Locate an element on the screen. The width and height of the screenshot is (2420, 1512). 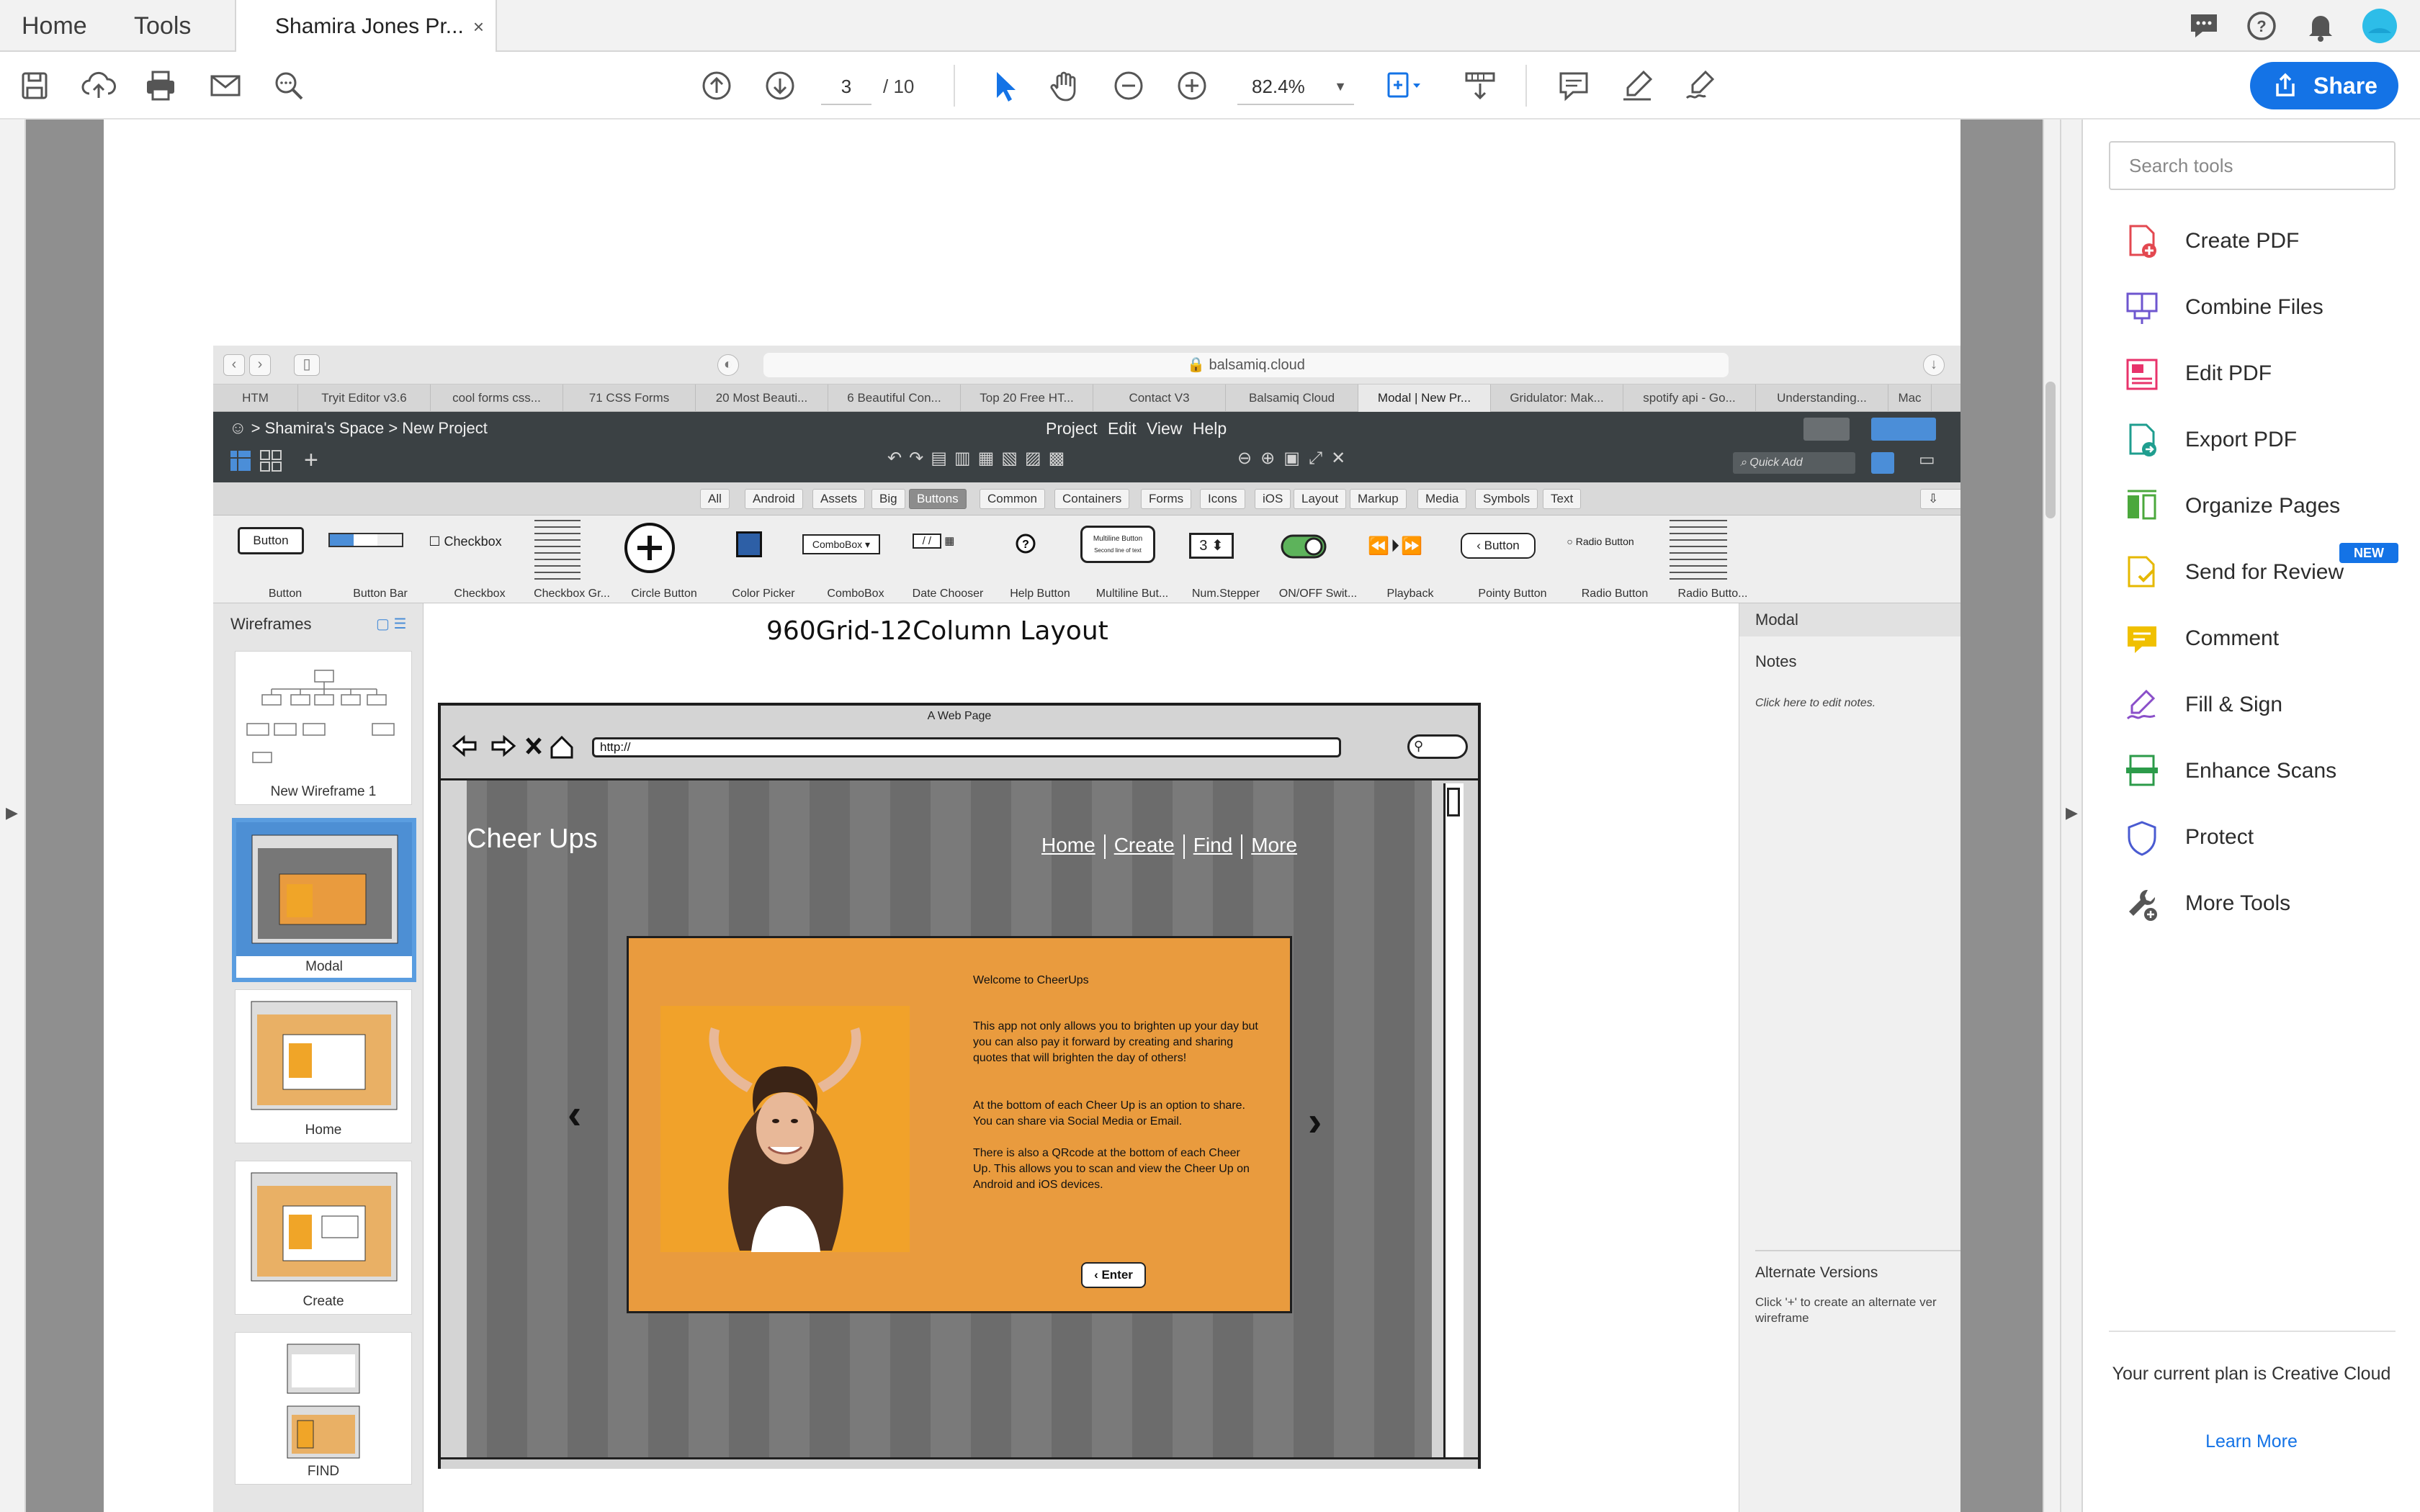
search-icon: ⌕ is located at coordinates (1745, 462).